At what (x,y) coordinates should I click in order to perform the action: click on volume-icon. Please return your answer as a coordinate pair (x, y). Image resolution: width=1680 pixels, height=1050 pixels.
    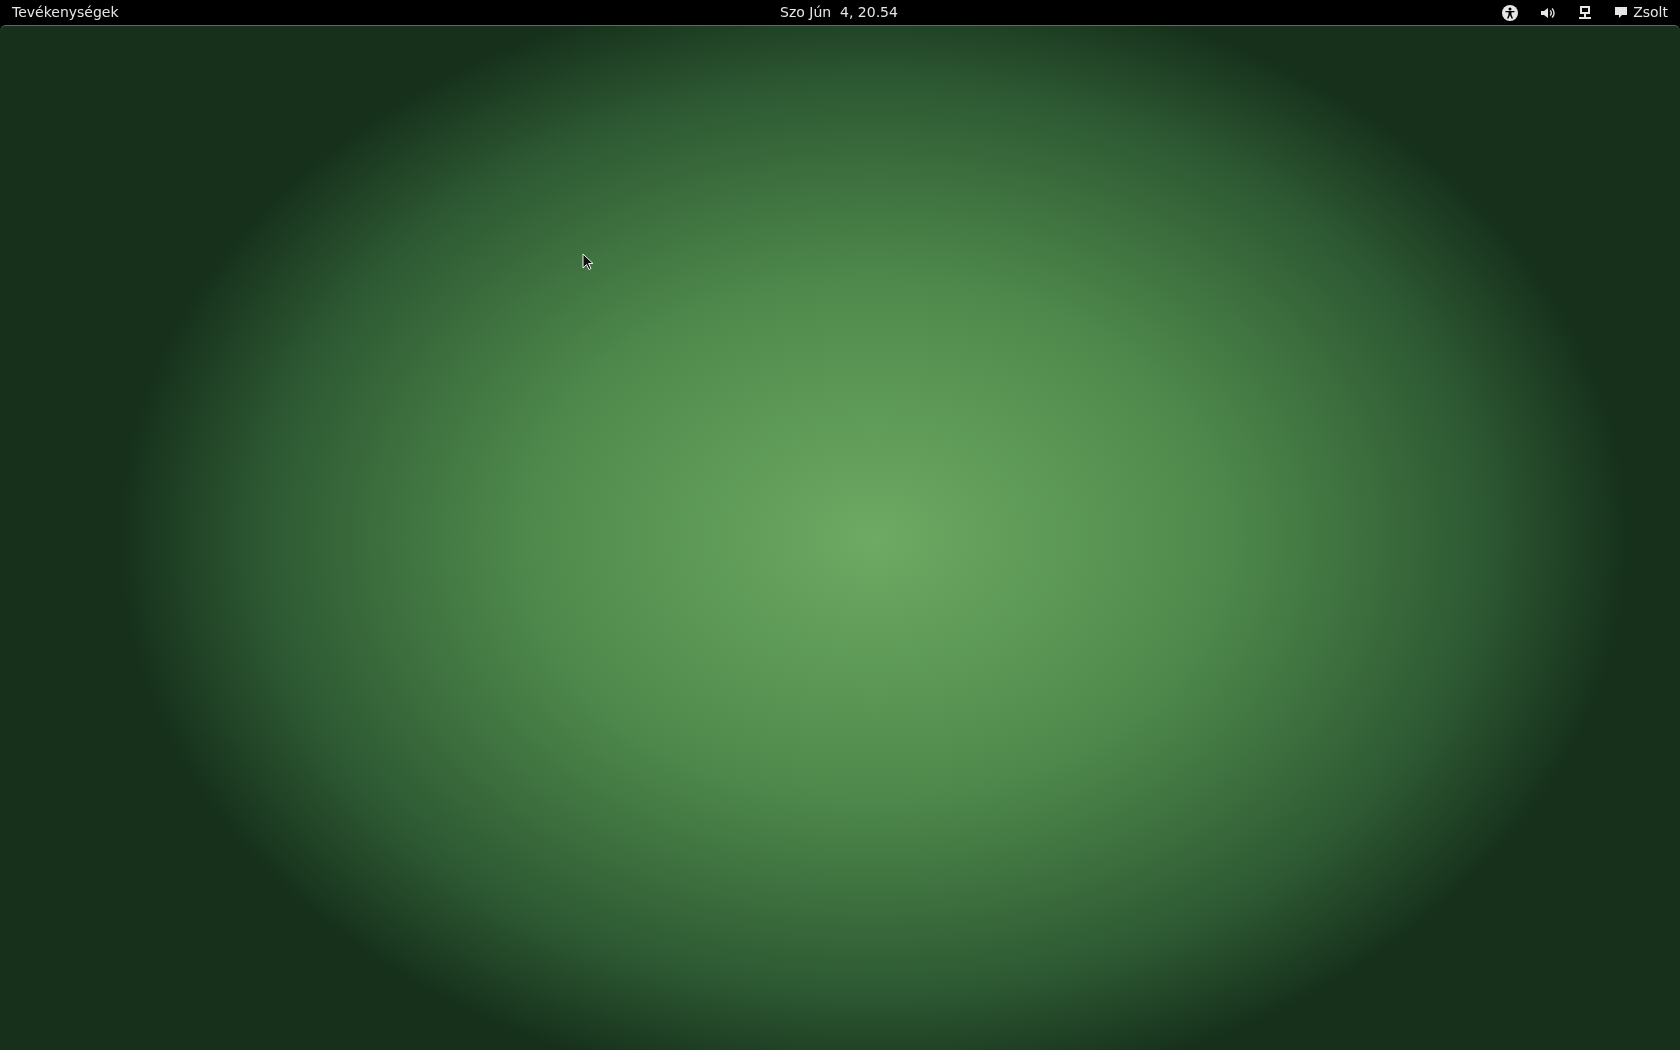
    Looking at the image, I should click on (1548, 12).